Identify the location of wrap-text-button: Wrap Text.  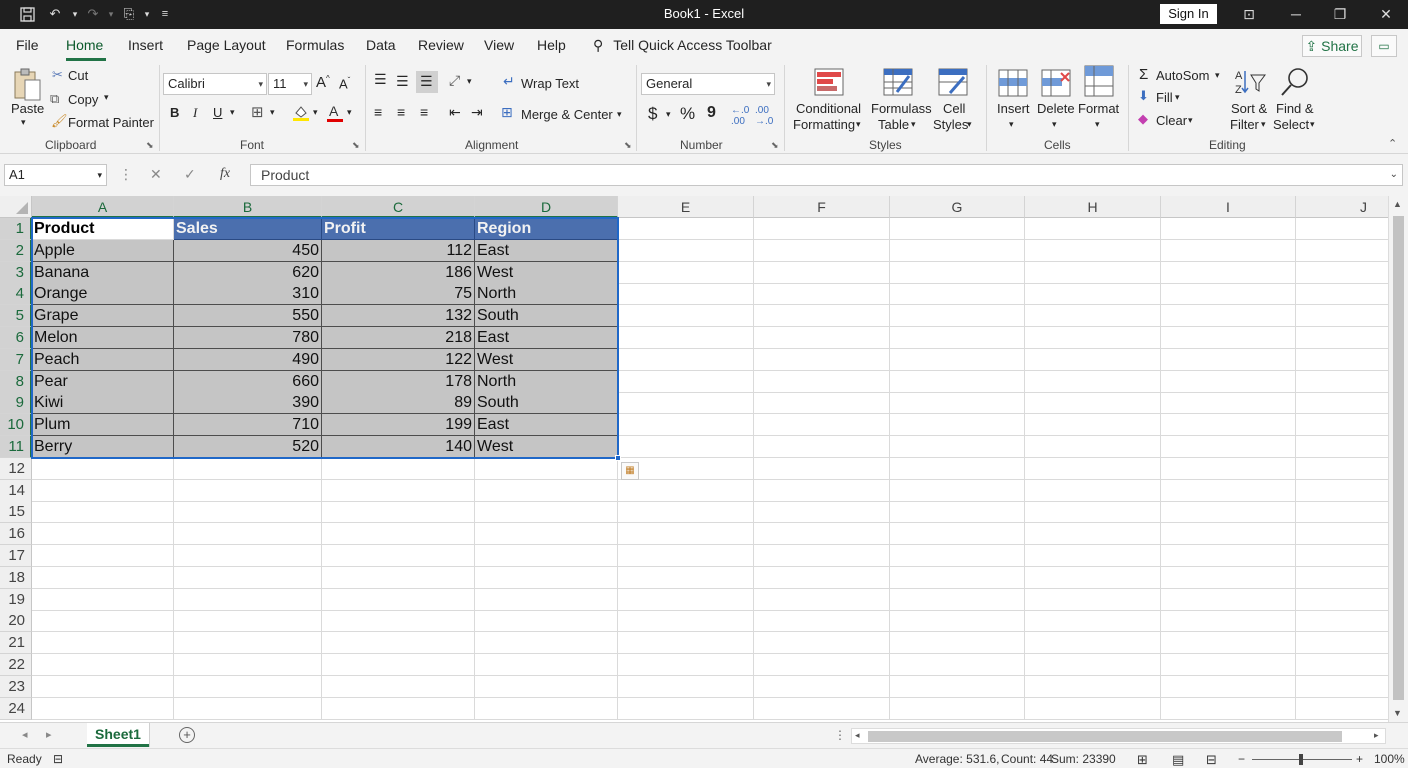
(550, 83).